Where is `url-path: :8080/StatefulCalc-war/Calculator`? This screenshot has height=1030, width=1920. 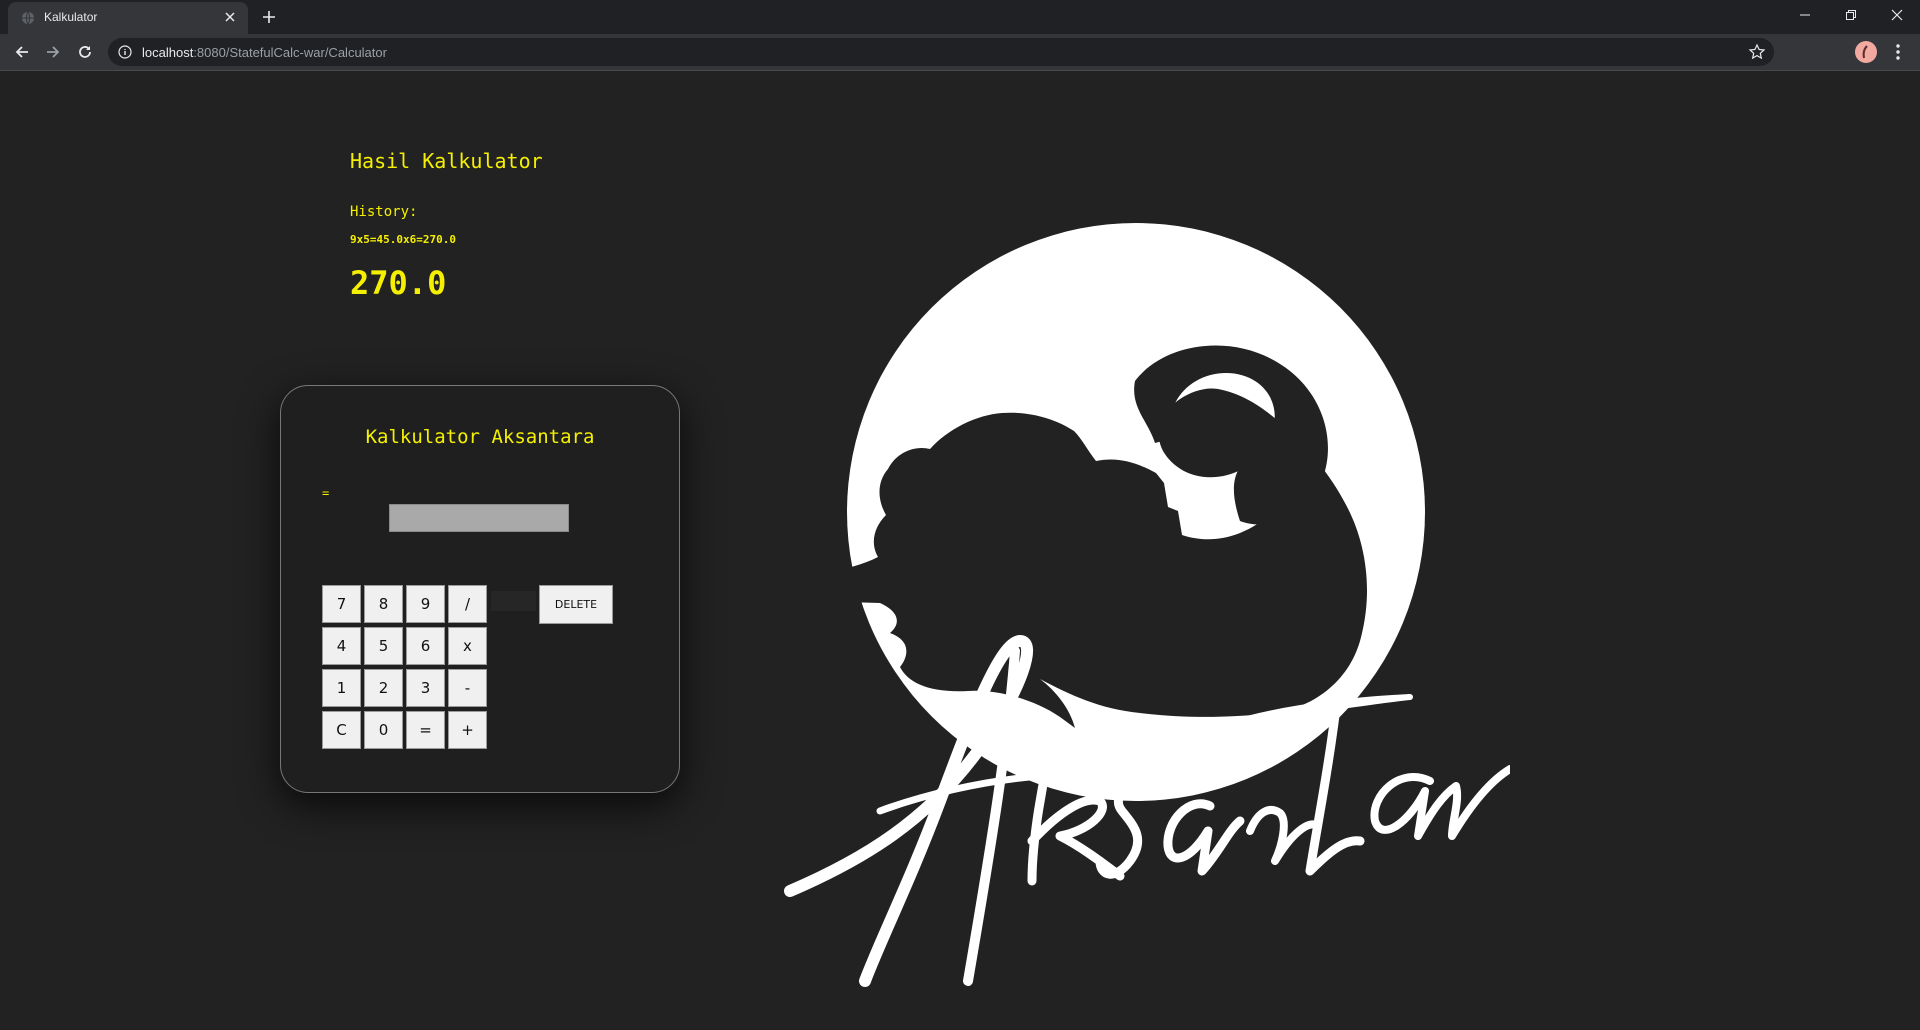
url-path: :8080/StatefulCalc-war/Calculator is located at coordinates (290, 52).